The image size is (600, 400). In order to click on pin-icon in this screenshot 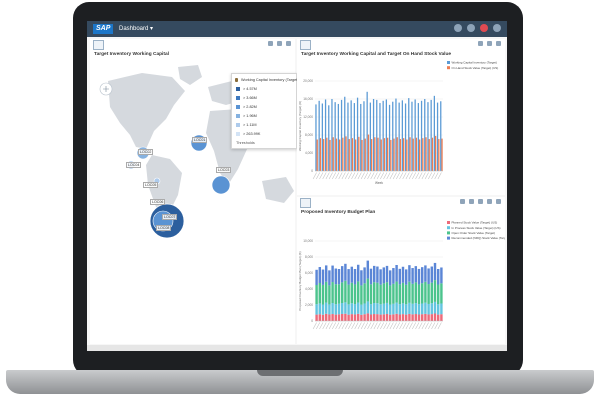, I will do `click(236, 80)`.